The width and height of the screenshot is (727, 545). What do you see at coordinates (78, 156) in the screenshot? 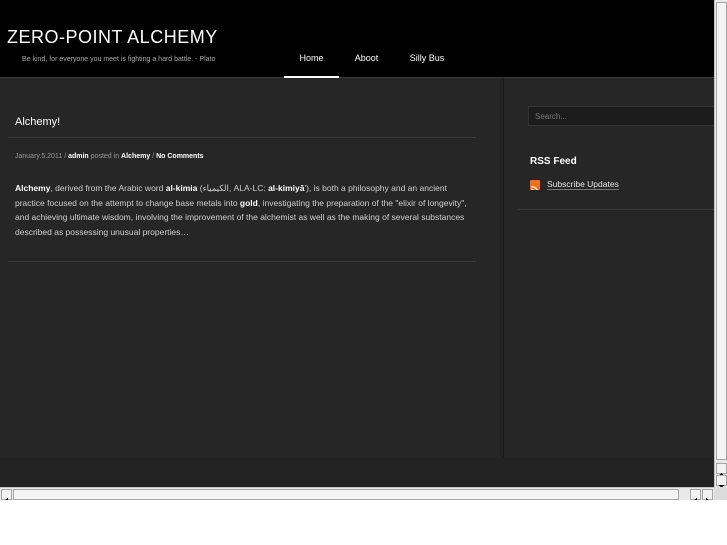
I see `post-author: admin` at bounding box center [78, 156].